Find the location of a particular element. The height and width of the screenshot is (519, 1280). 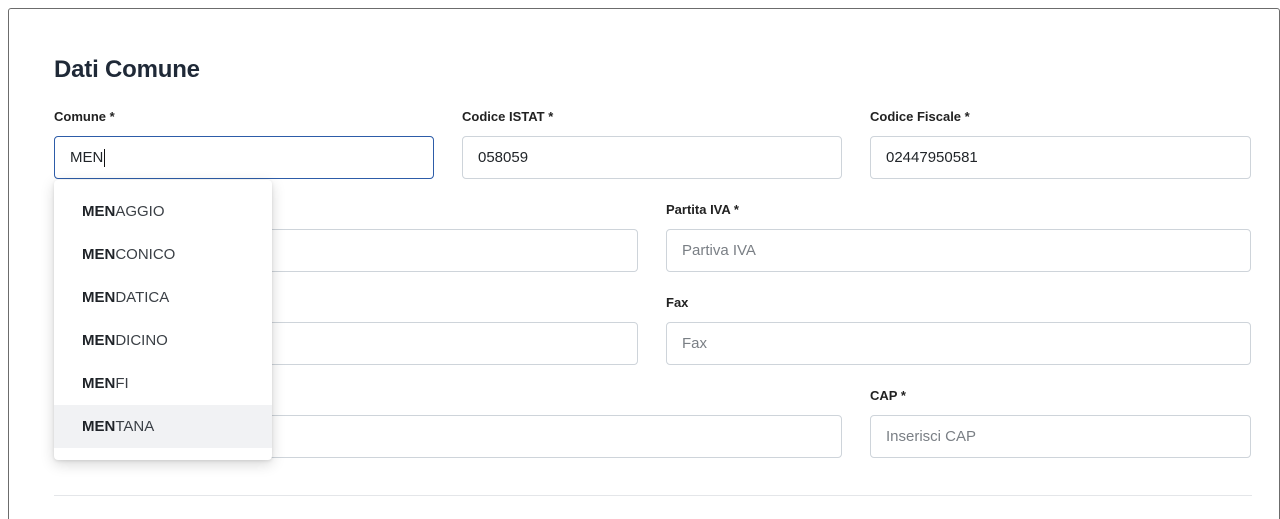

autocomplete-option-active: MEN TANA is located at coordinates (163, 426).